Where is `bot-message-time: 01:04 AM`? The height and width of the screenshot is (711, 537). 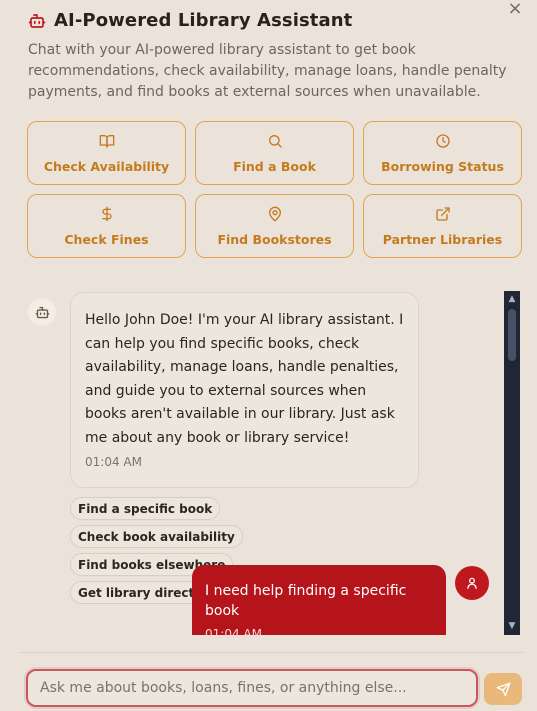 bot-message-time: 01:04 AM is located at coordinates (113, 461).